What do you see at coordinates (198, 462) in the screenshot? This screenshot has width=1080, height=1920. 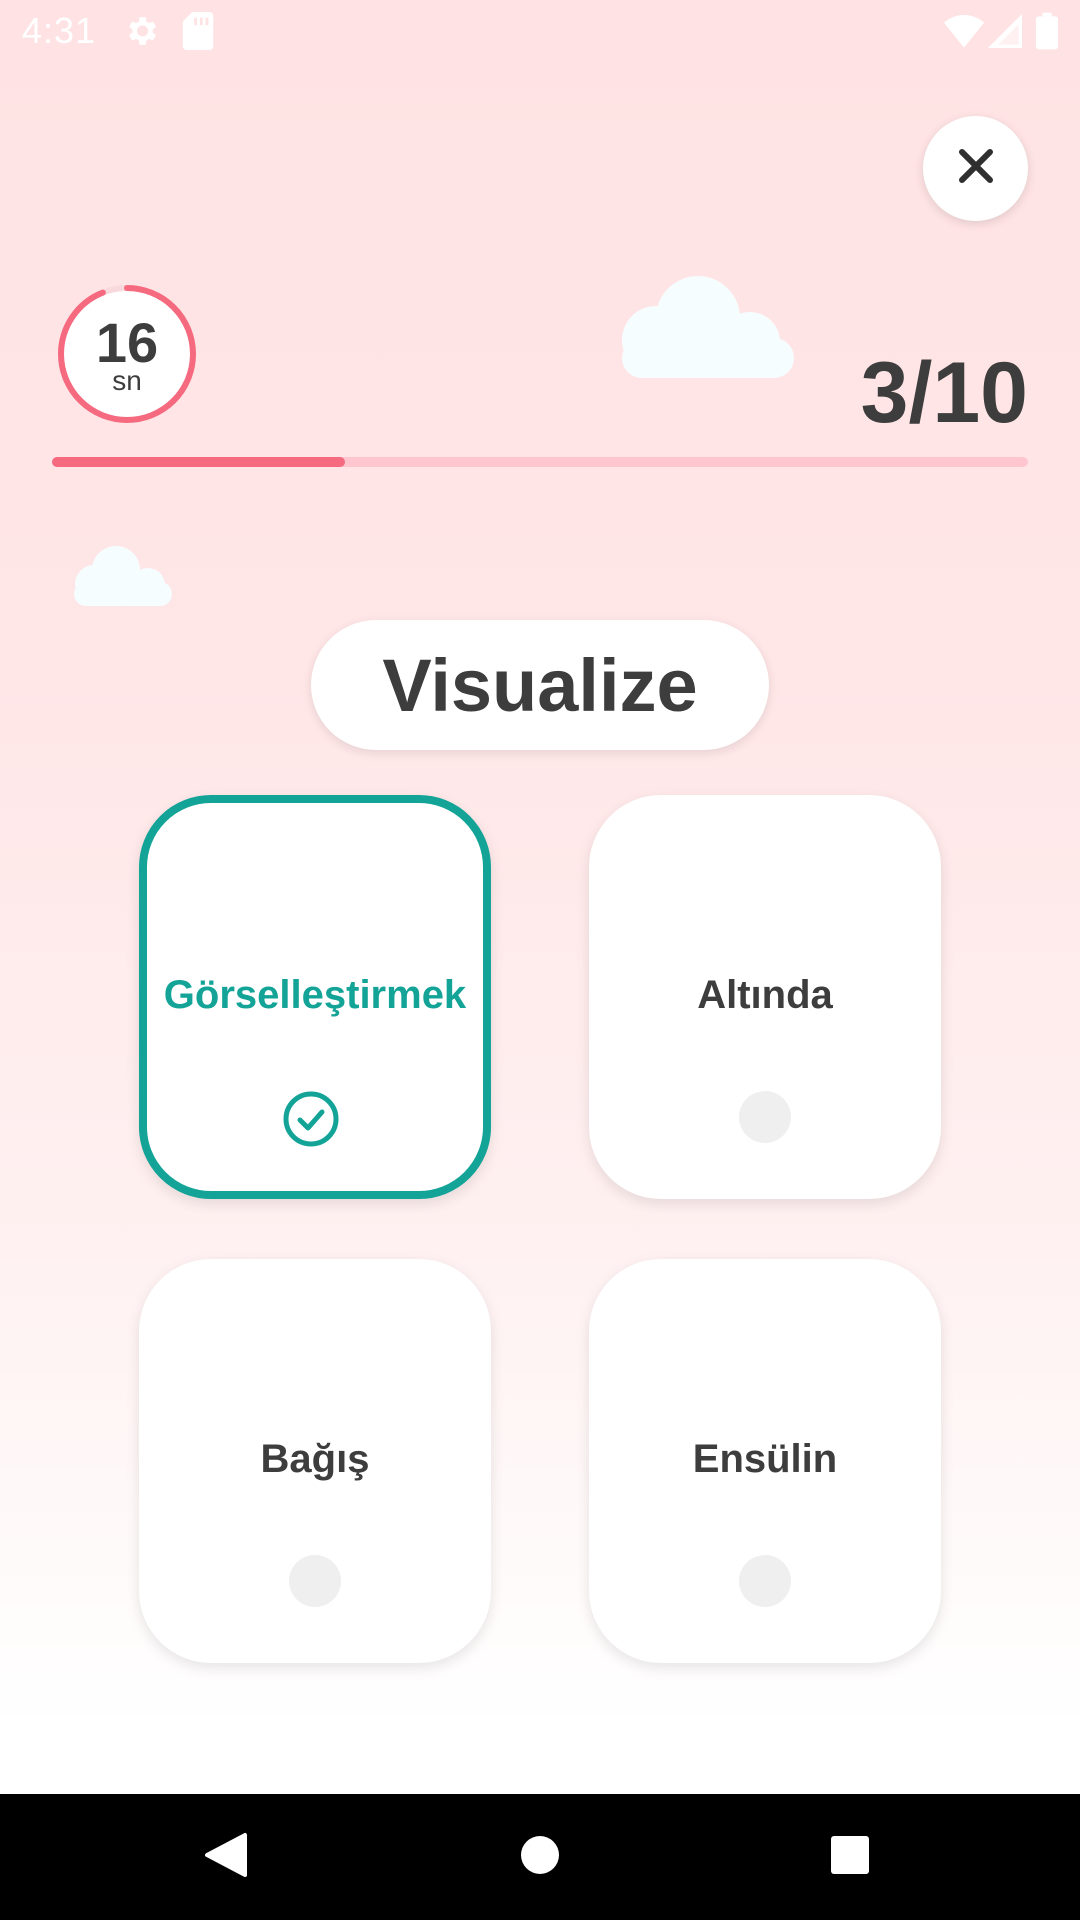 I see `progress-fill` at bounding box center [198, 462].